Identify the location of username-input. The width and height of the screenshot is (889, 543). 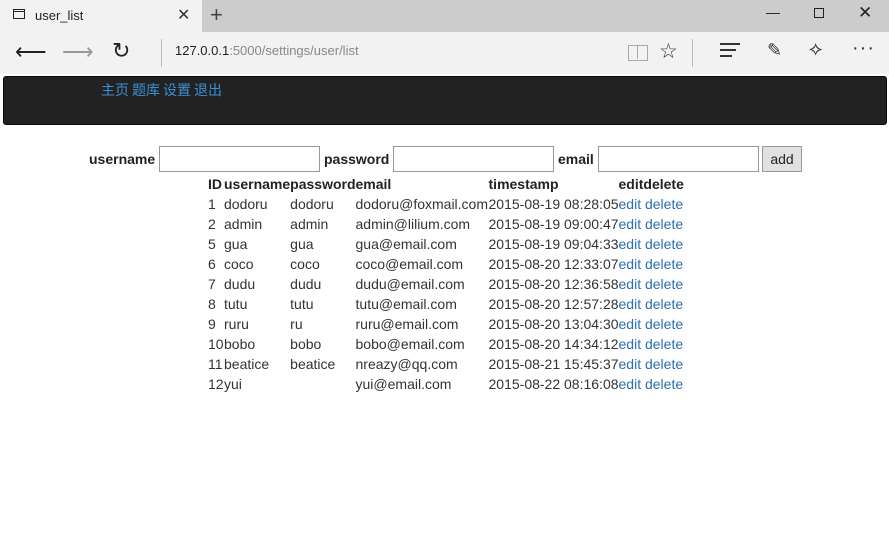
(239, 159).